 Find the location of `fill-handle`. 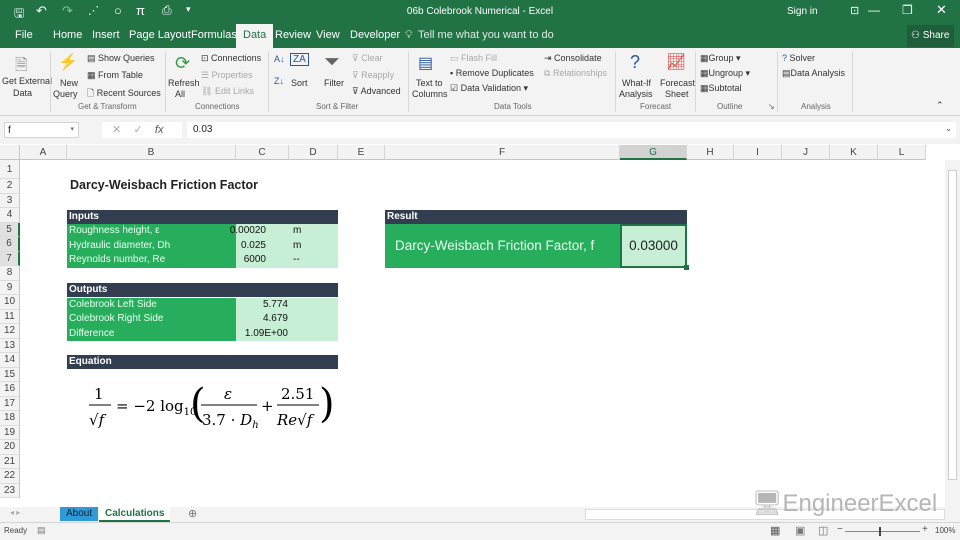

fill-handle is located at coordinates (686, 267).